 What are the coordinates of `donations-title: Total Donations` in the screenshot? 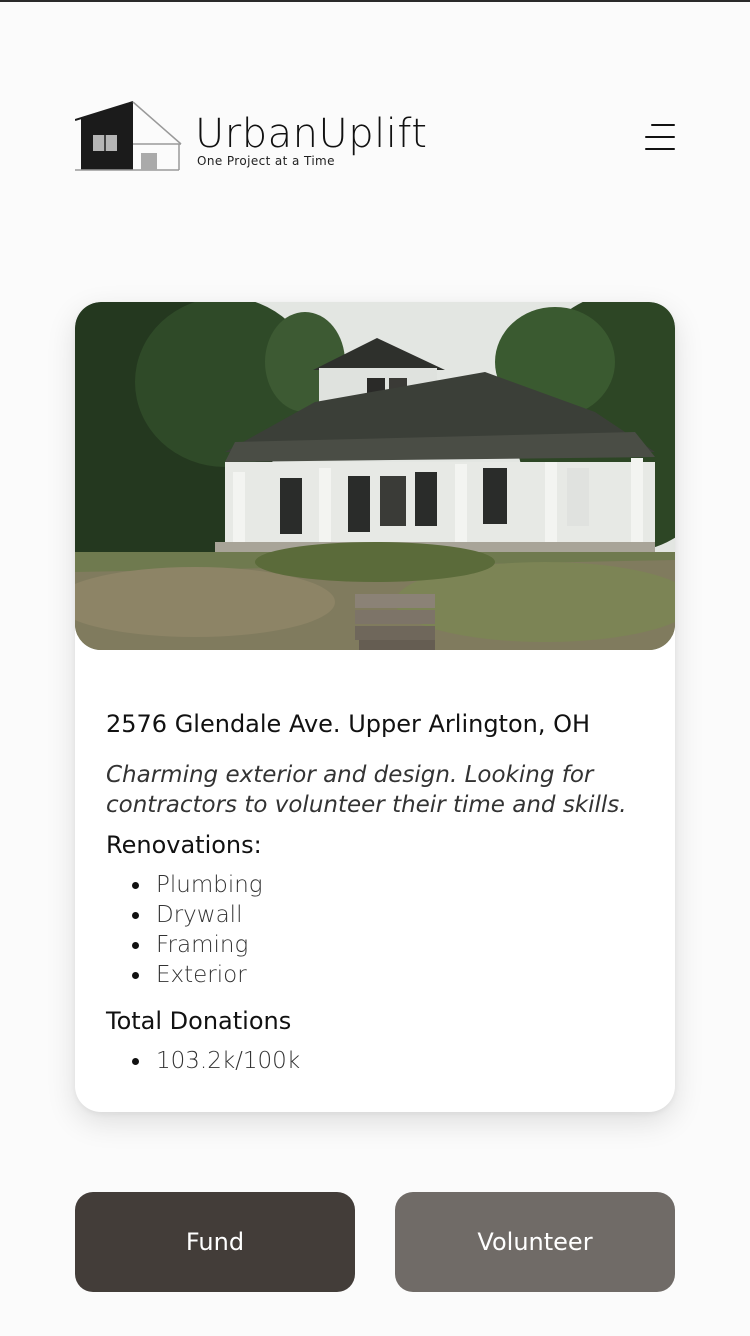 It's located at (199, 1021).